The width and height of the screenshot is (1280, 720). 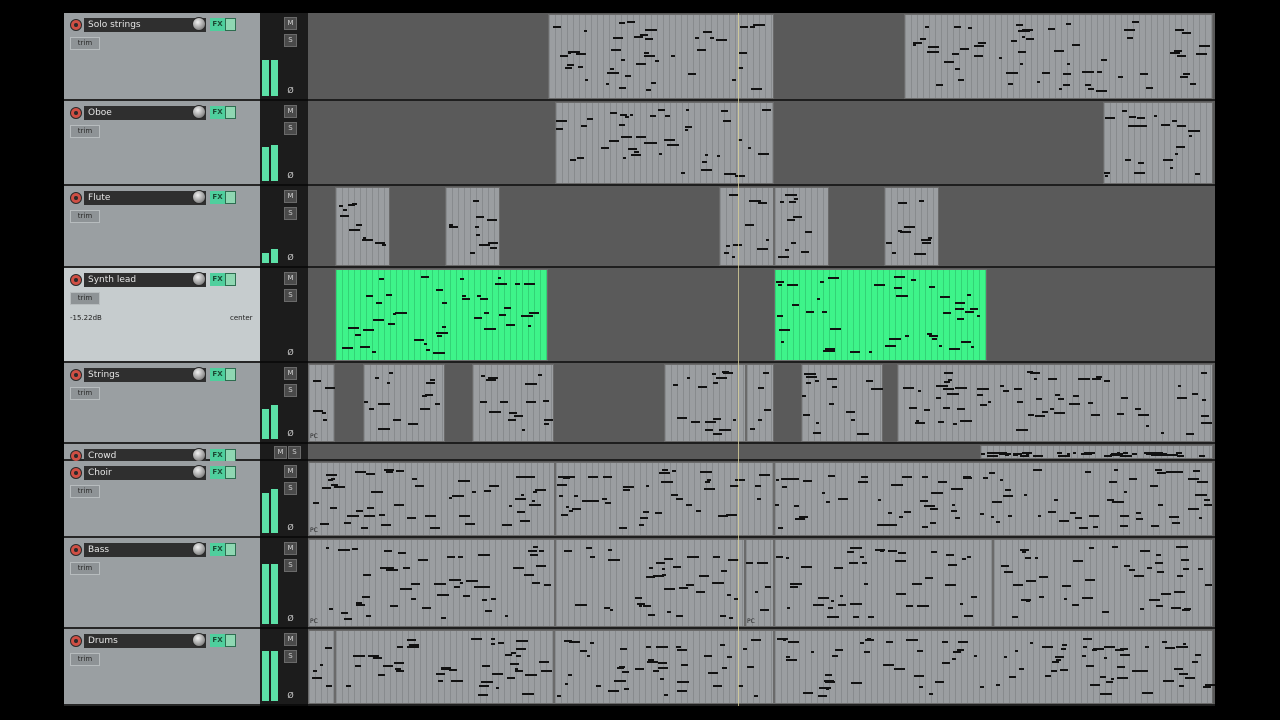 What do you see at coordinates (162, 57) in the screenshot?
I see `track-header: Solo strings FX trim` at bounding box center [162, 57].